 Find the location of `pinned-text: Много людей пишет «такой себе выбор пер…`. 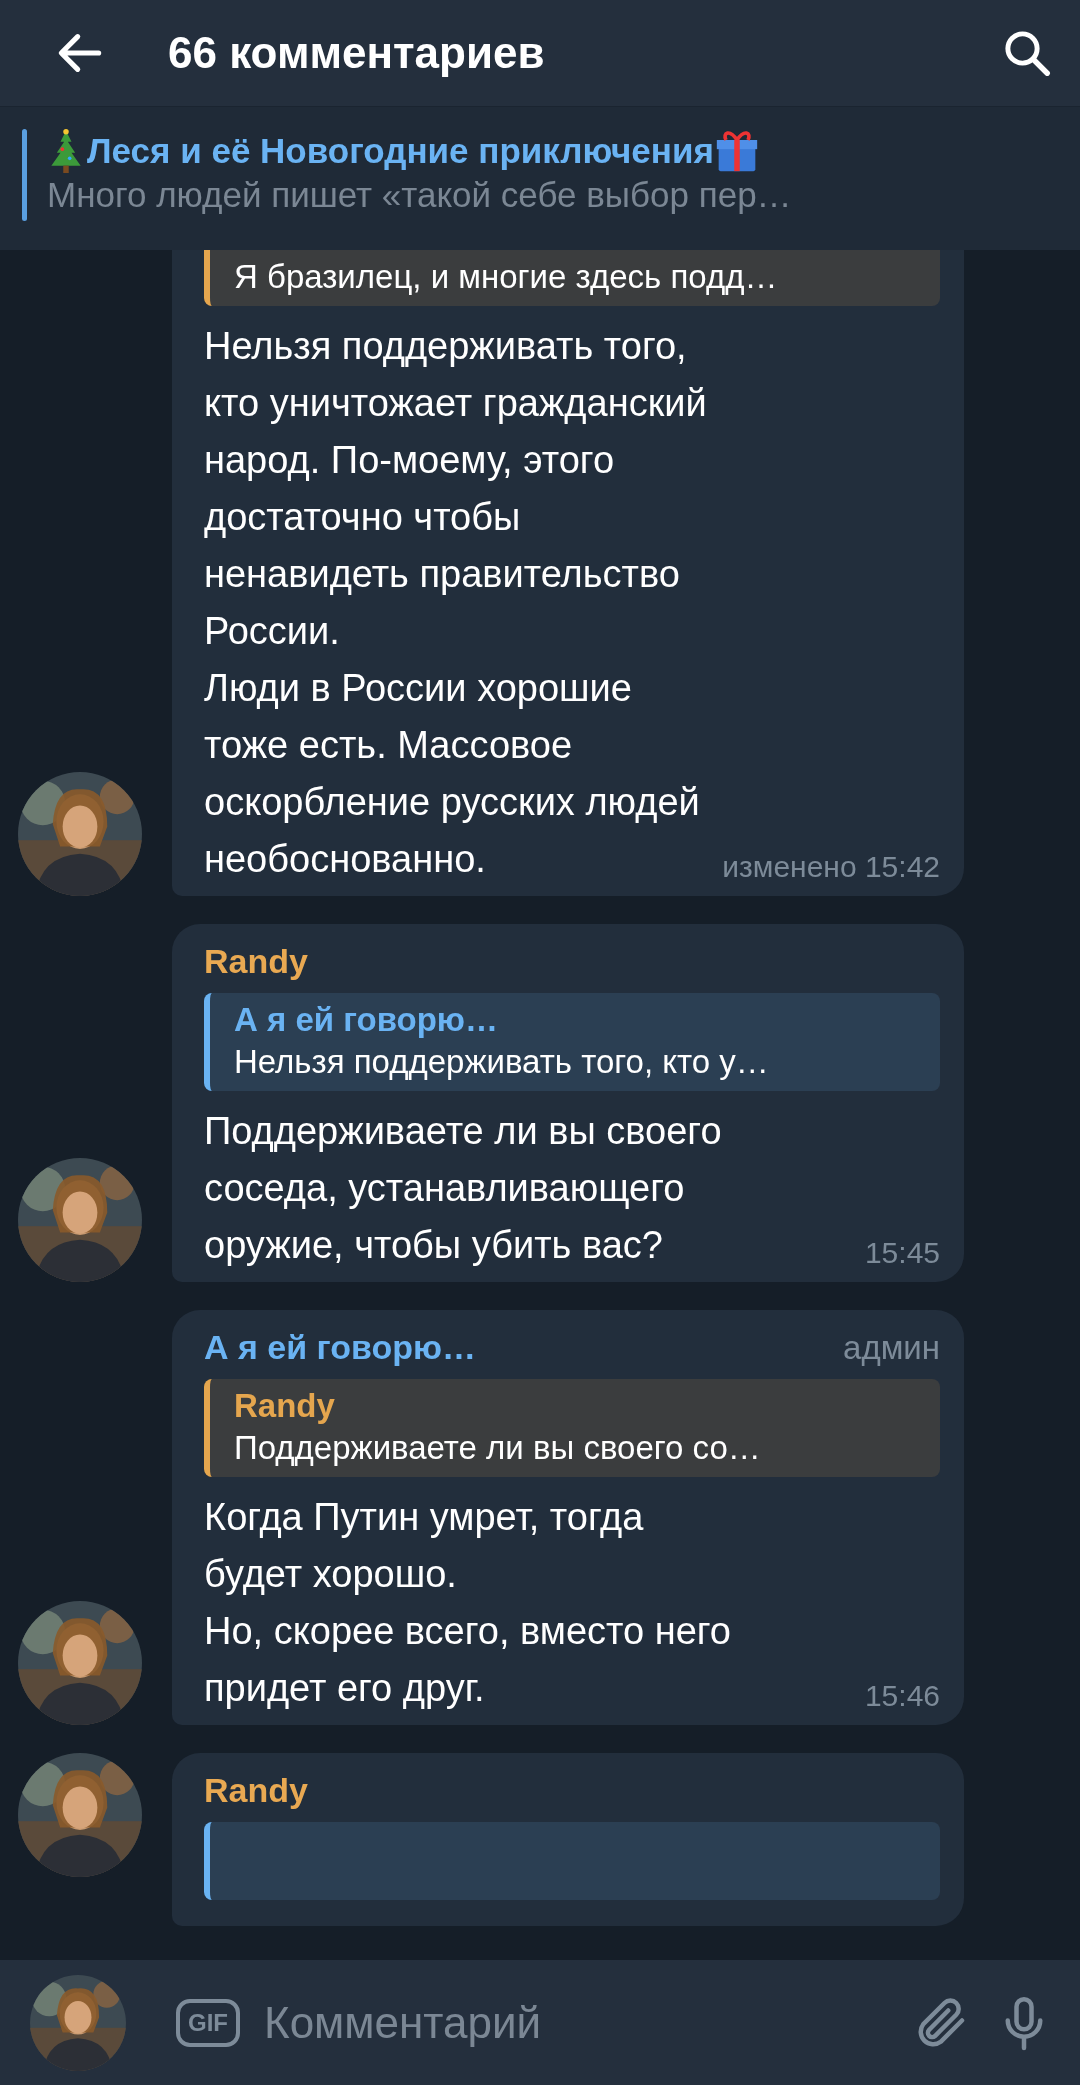

pinned-text: Много людей пишет «такой себе выбор пер… is located at coordinates (419, 195).